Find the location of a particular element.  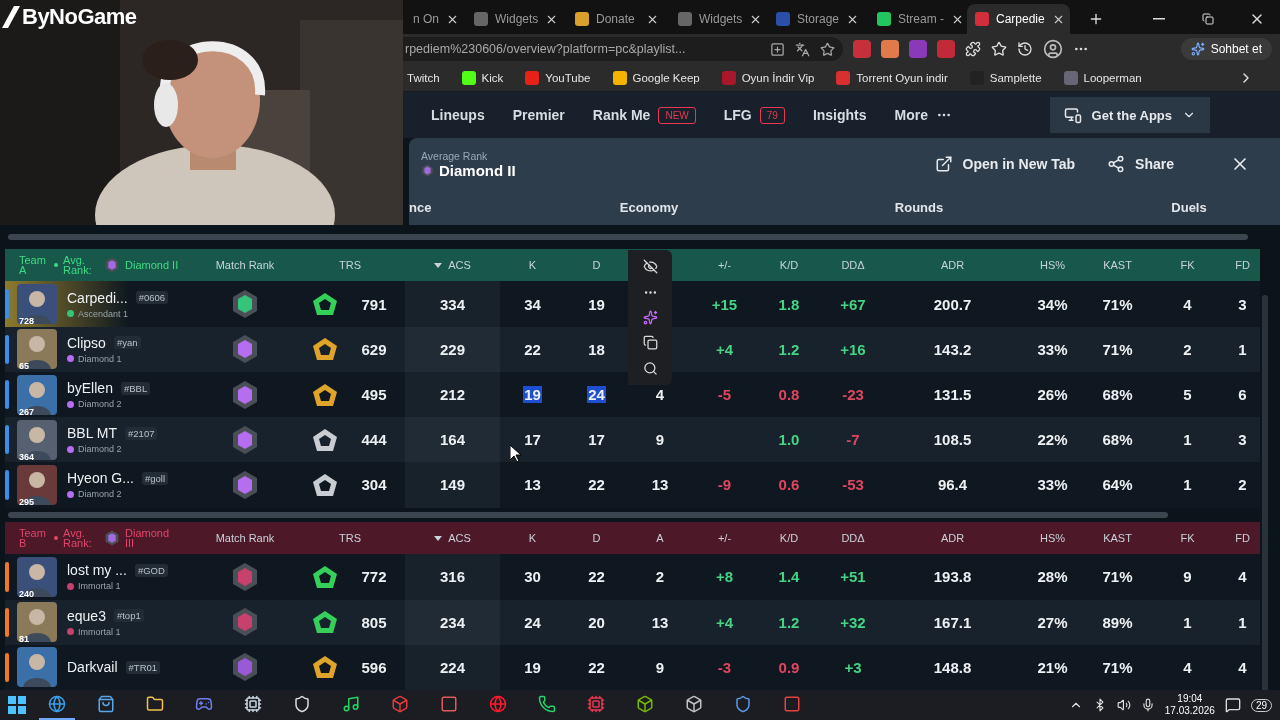

player-cell: 267 byEllen #BBL Diamond 2 is located at coordinates (100, 394).